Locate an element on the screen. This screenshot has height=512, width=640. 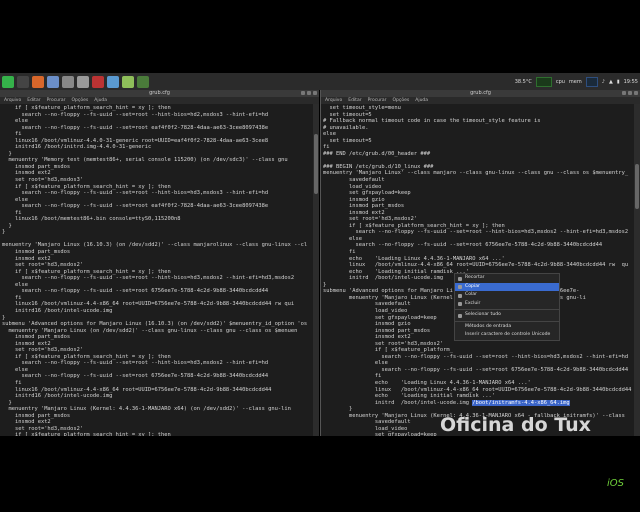
left-scrollbar is located at coordinates (316, 270).